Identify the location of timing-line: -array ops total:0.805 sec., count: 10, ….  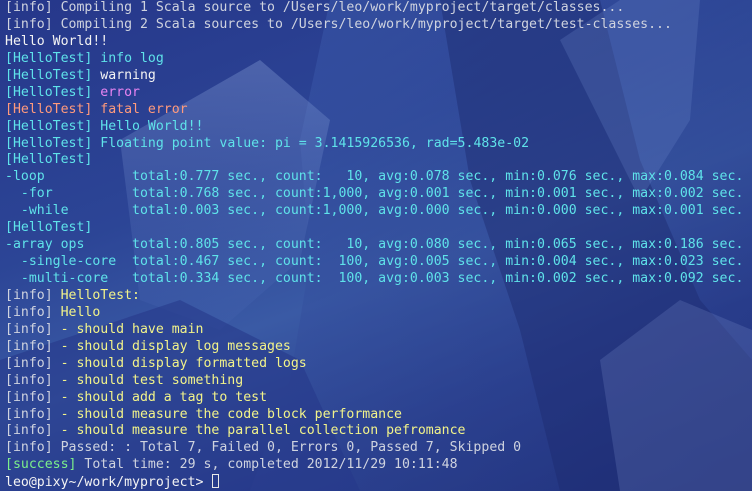
(374, 245).